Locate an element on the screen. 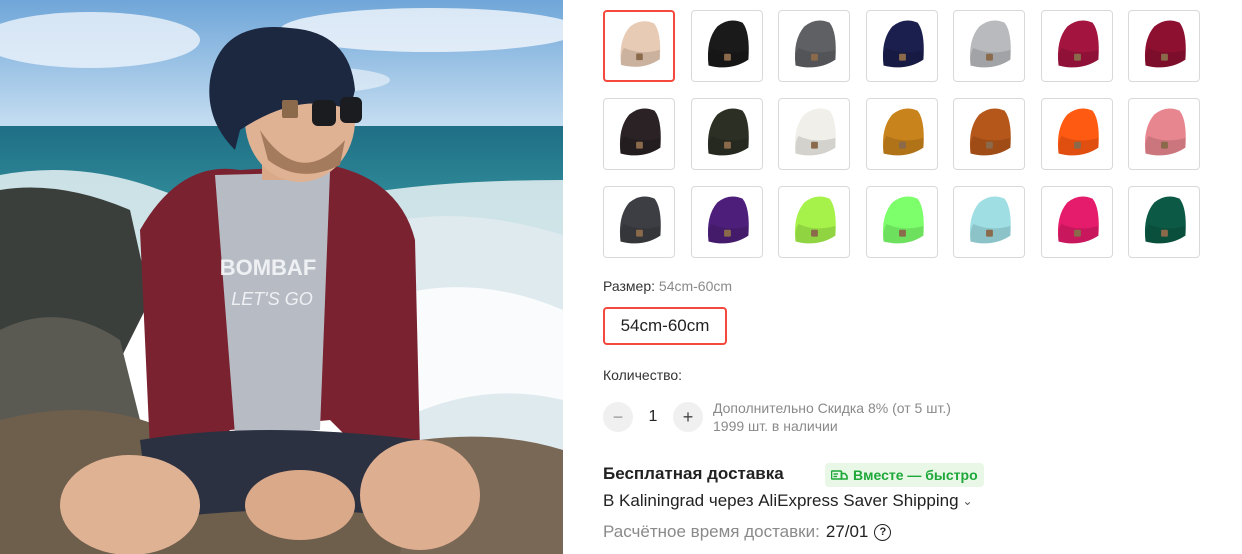  color-swatch-army-green is located at coordinates (726, 134).